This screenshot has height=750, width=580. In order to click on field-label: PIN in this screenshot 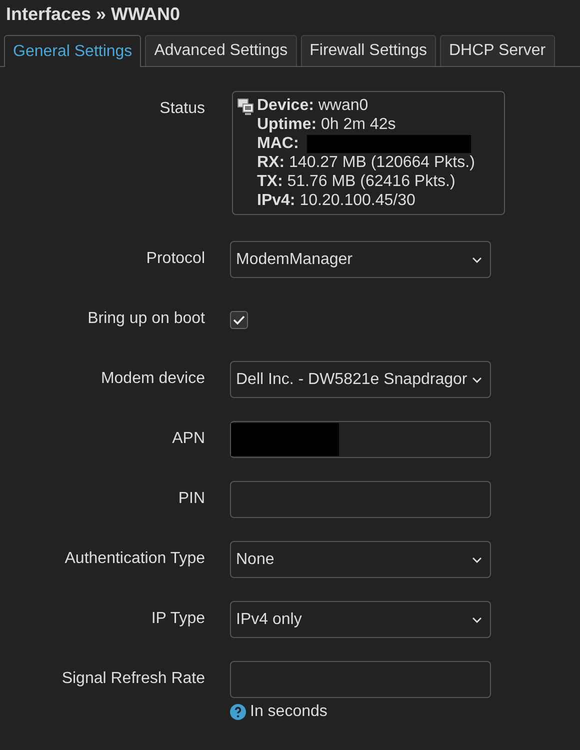, I will do `click(191, 498)`.